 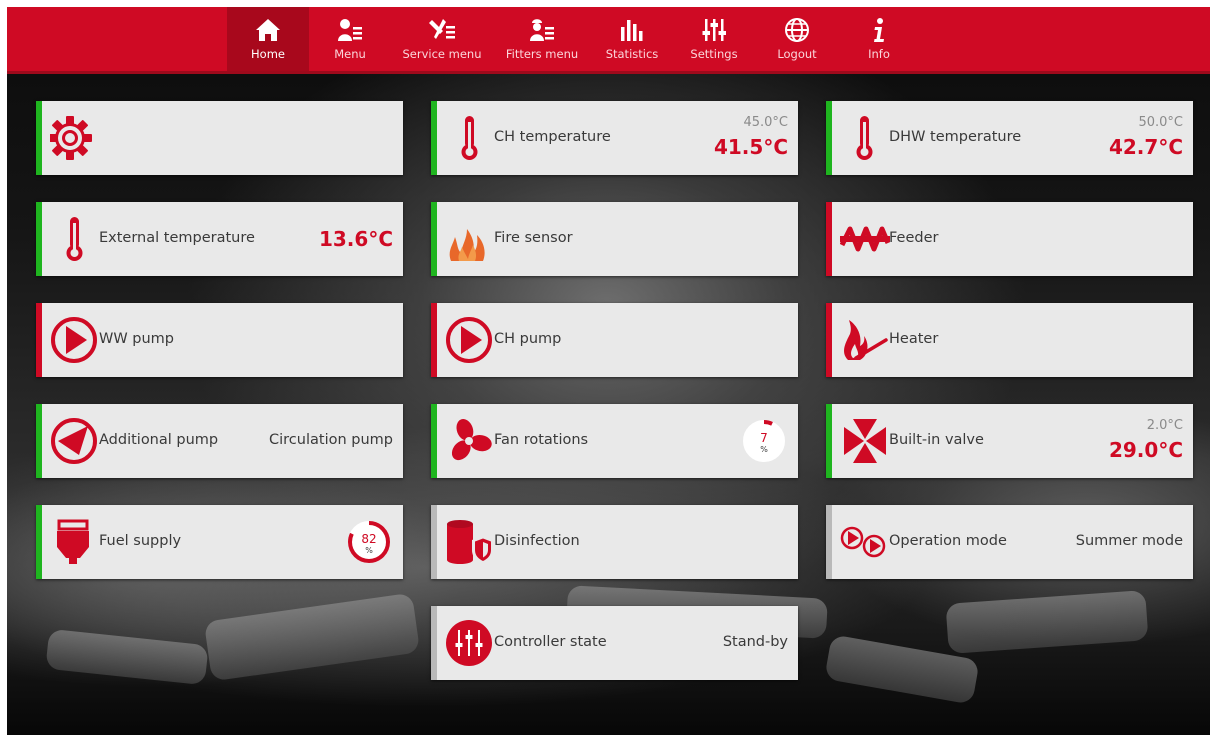 What do you see at coordinates (268, 30) in the screenshot?
I see `home-icon` at bounding box center [268, 30].